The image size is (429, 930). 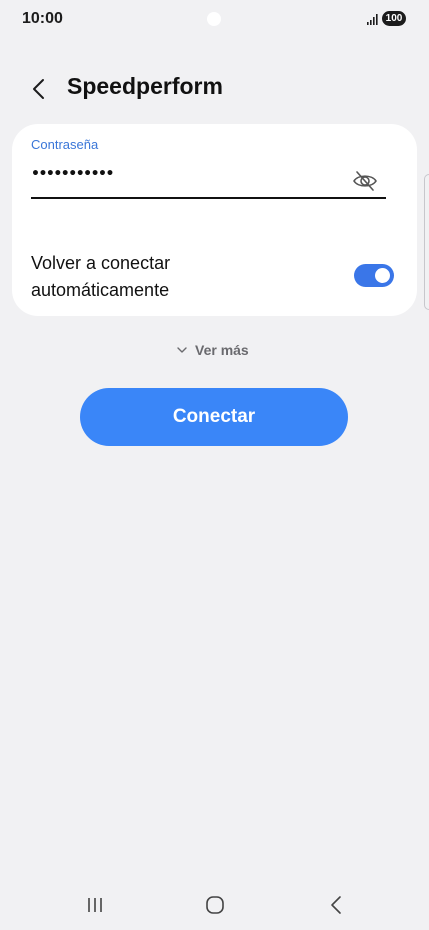 I want to click on back-icon, so click(x=336, y=905).